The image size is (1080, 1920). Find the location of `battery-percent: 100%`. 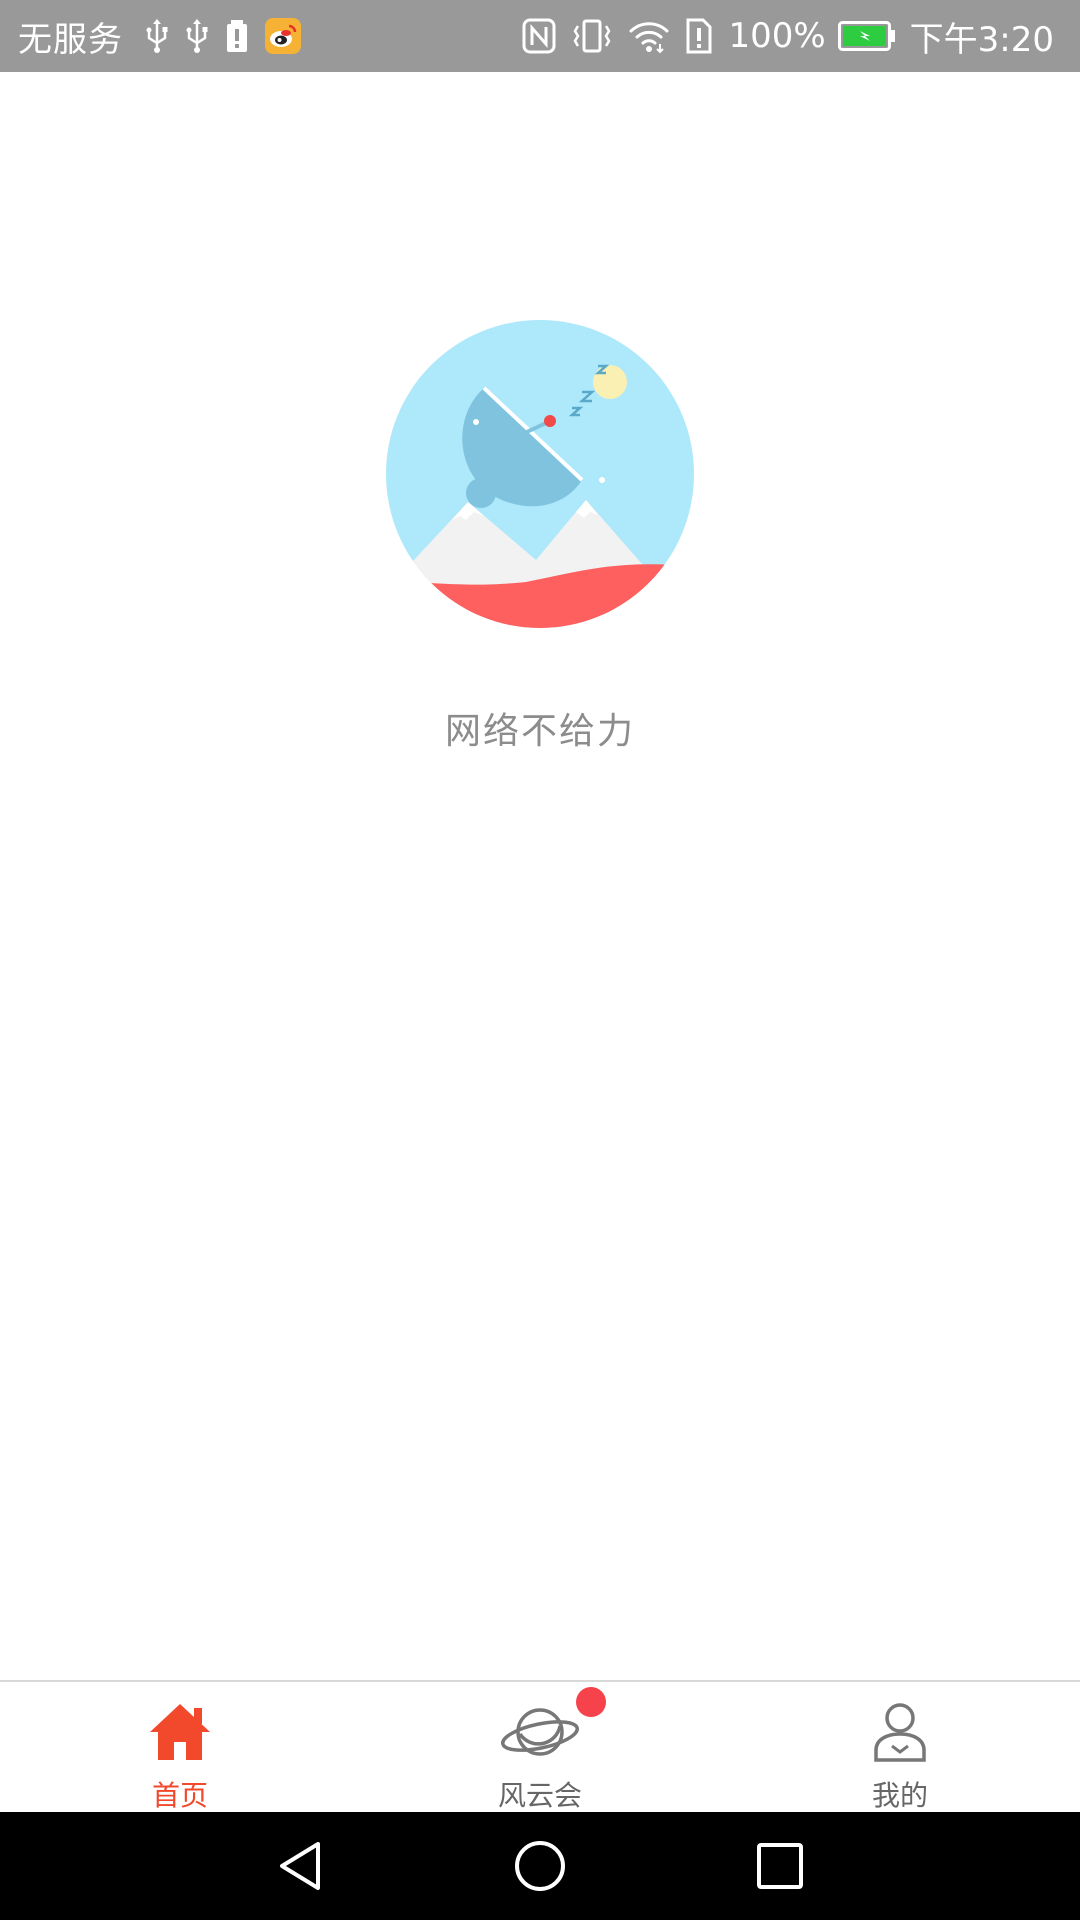

battery-percent: 100% is located at coordinates (777, 36).